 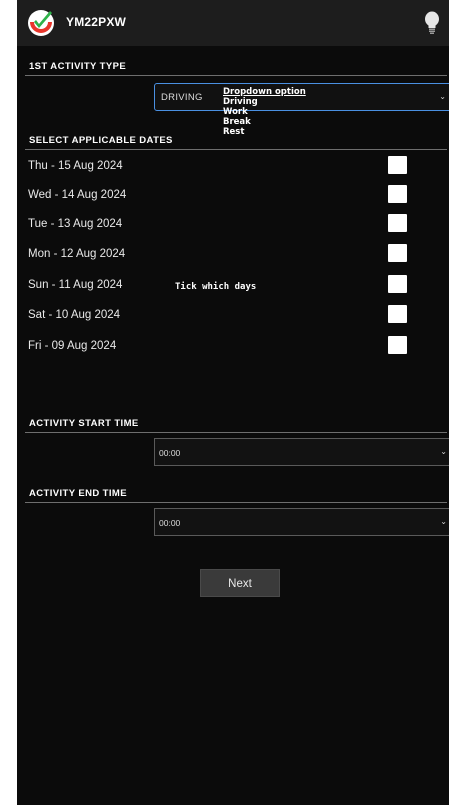 What do you see at coordinates (233, 23) in the screenshot?
I see `header-bar: YM22PXW` at bounding box center [233, 23].